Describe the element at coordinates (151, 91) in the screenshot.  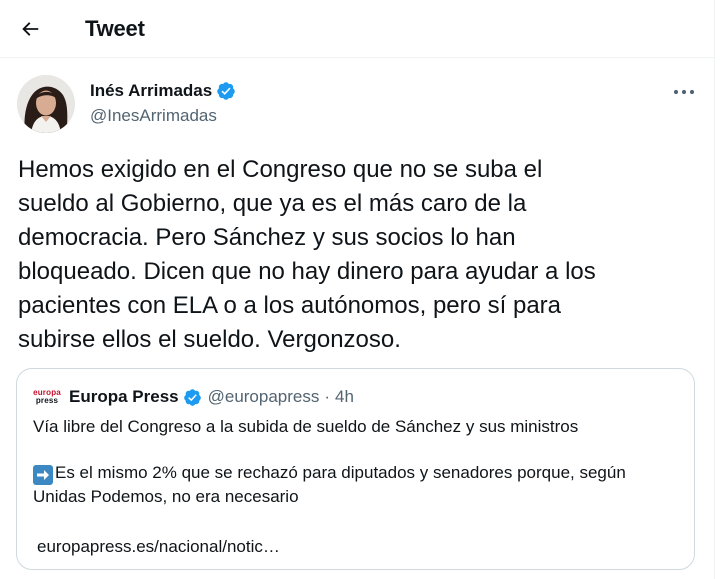
I see `author-name: Inés Arrimadas` at that location.